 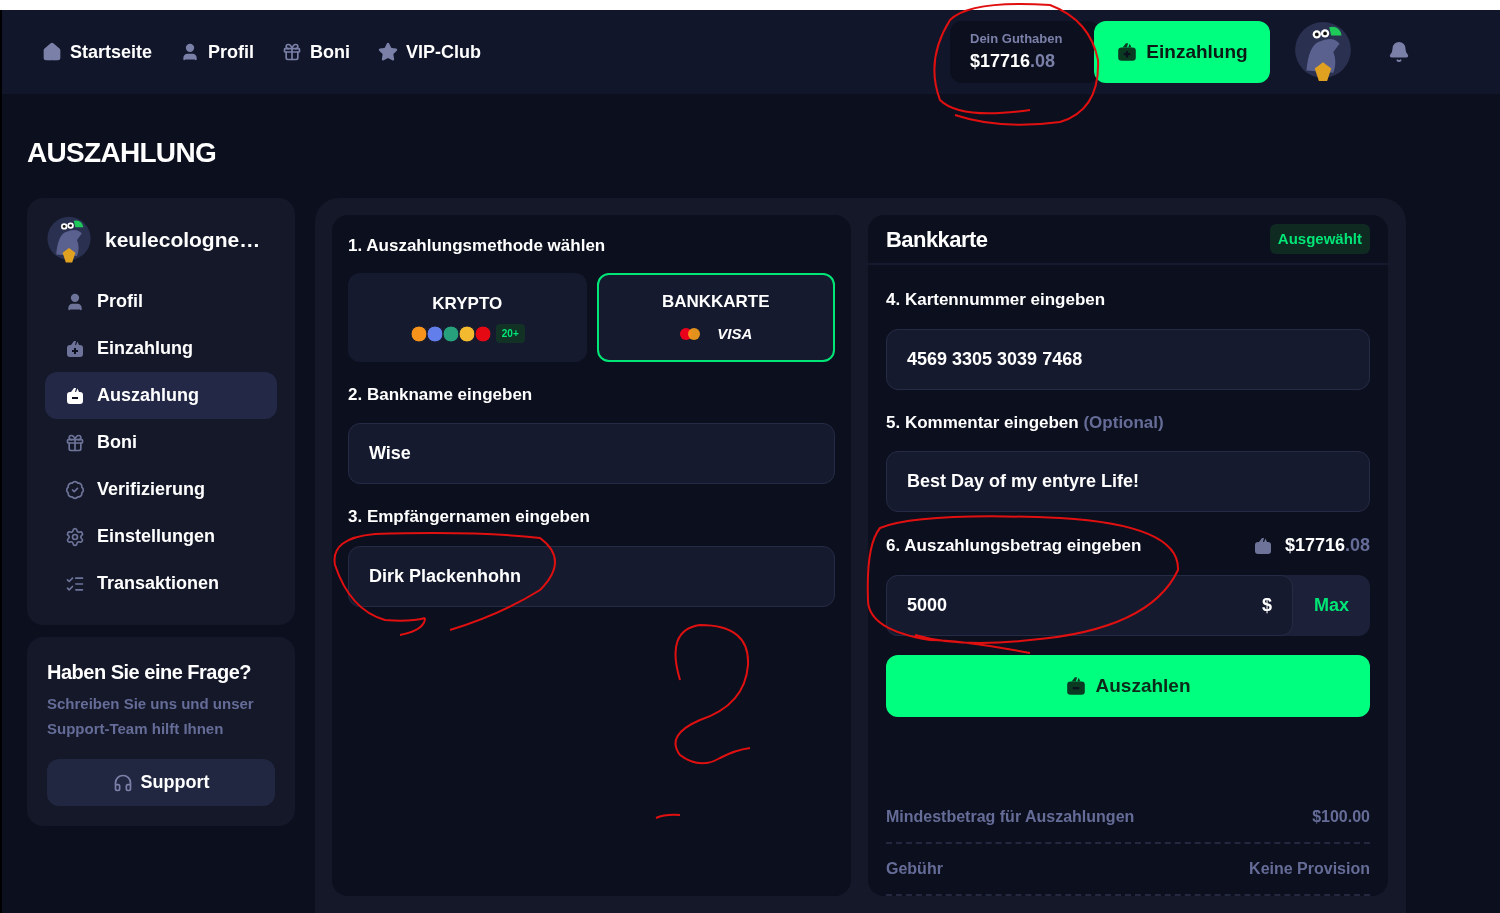 What do you see at coordinates (937, 239) in the screenshot?
I see `panel-title: Bankkarte` at bounding box center [937, 239].